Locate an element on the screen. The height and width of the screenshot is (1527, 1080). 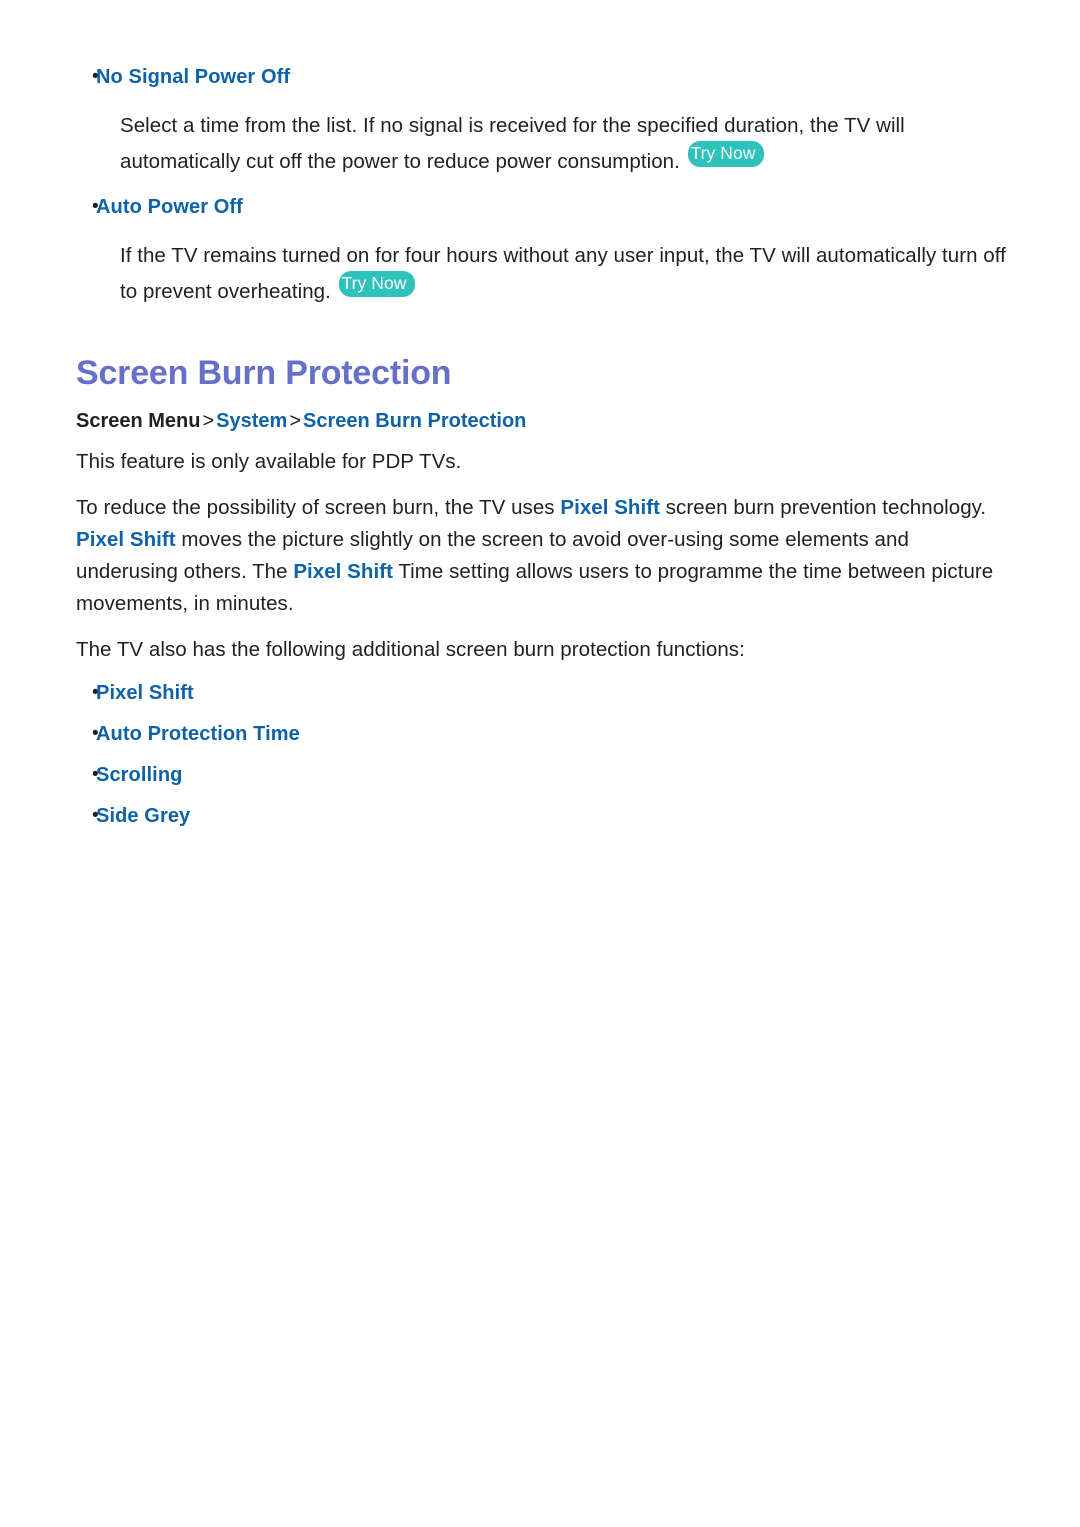
bullet-item-no-signal-power-off: No Signal Power Off is located at coordinates (540, 77).